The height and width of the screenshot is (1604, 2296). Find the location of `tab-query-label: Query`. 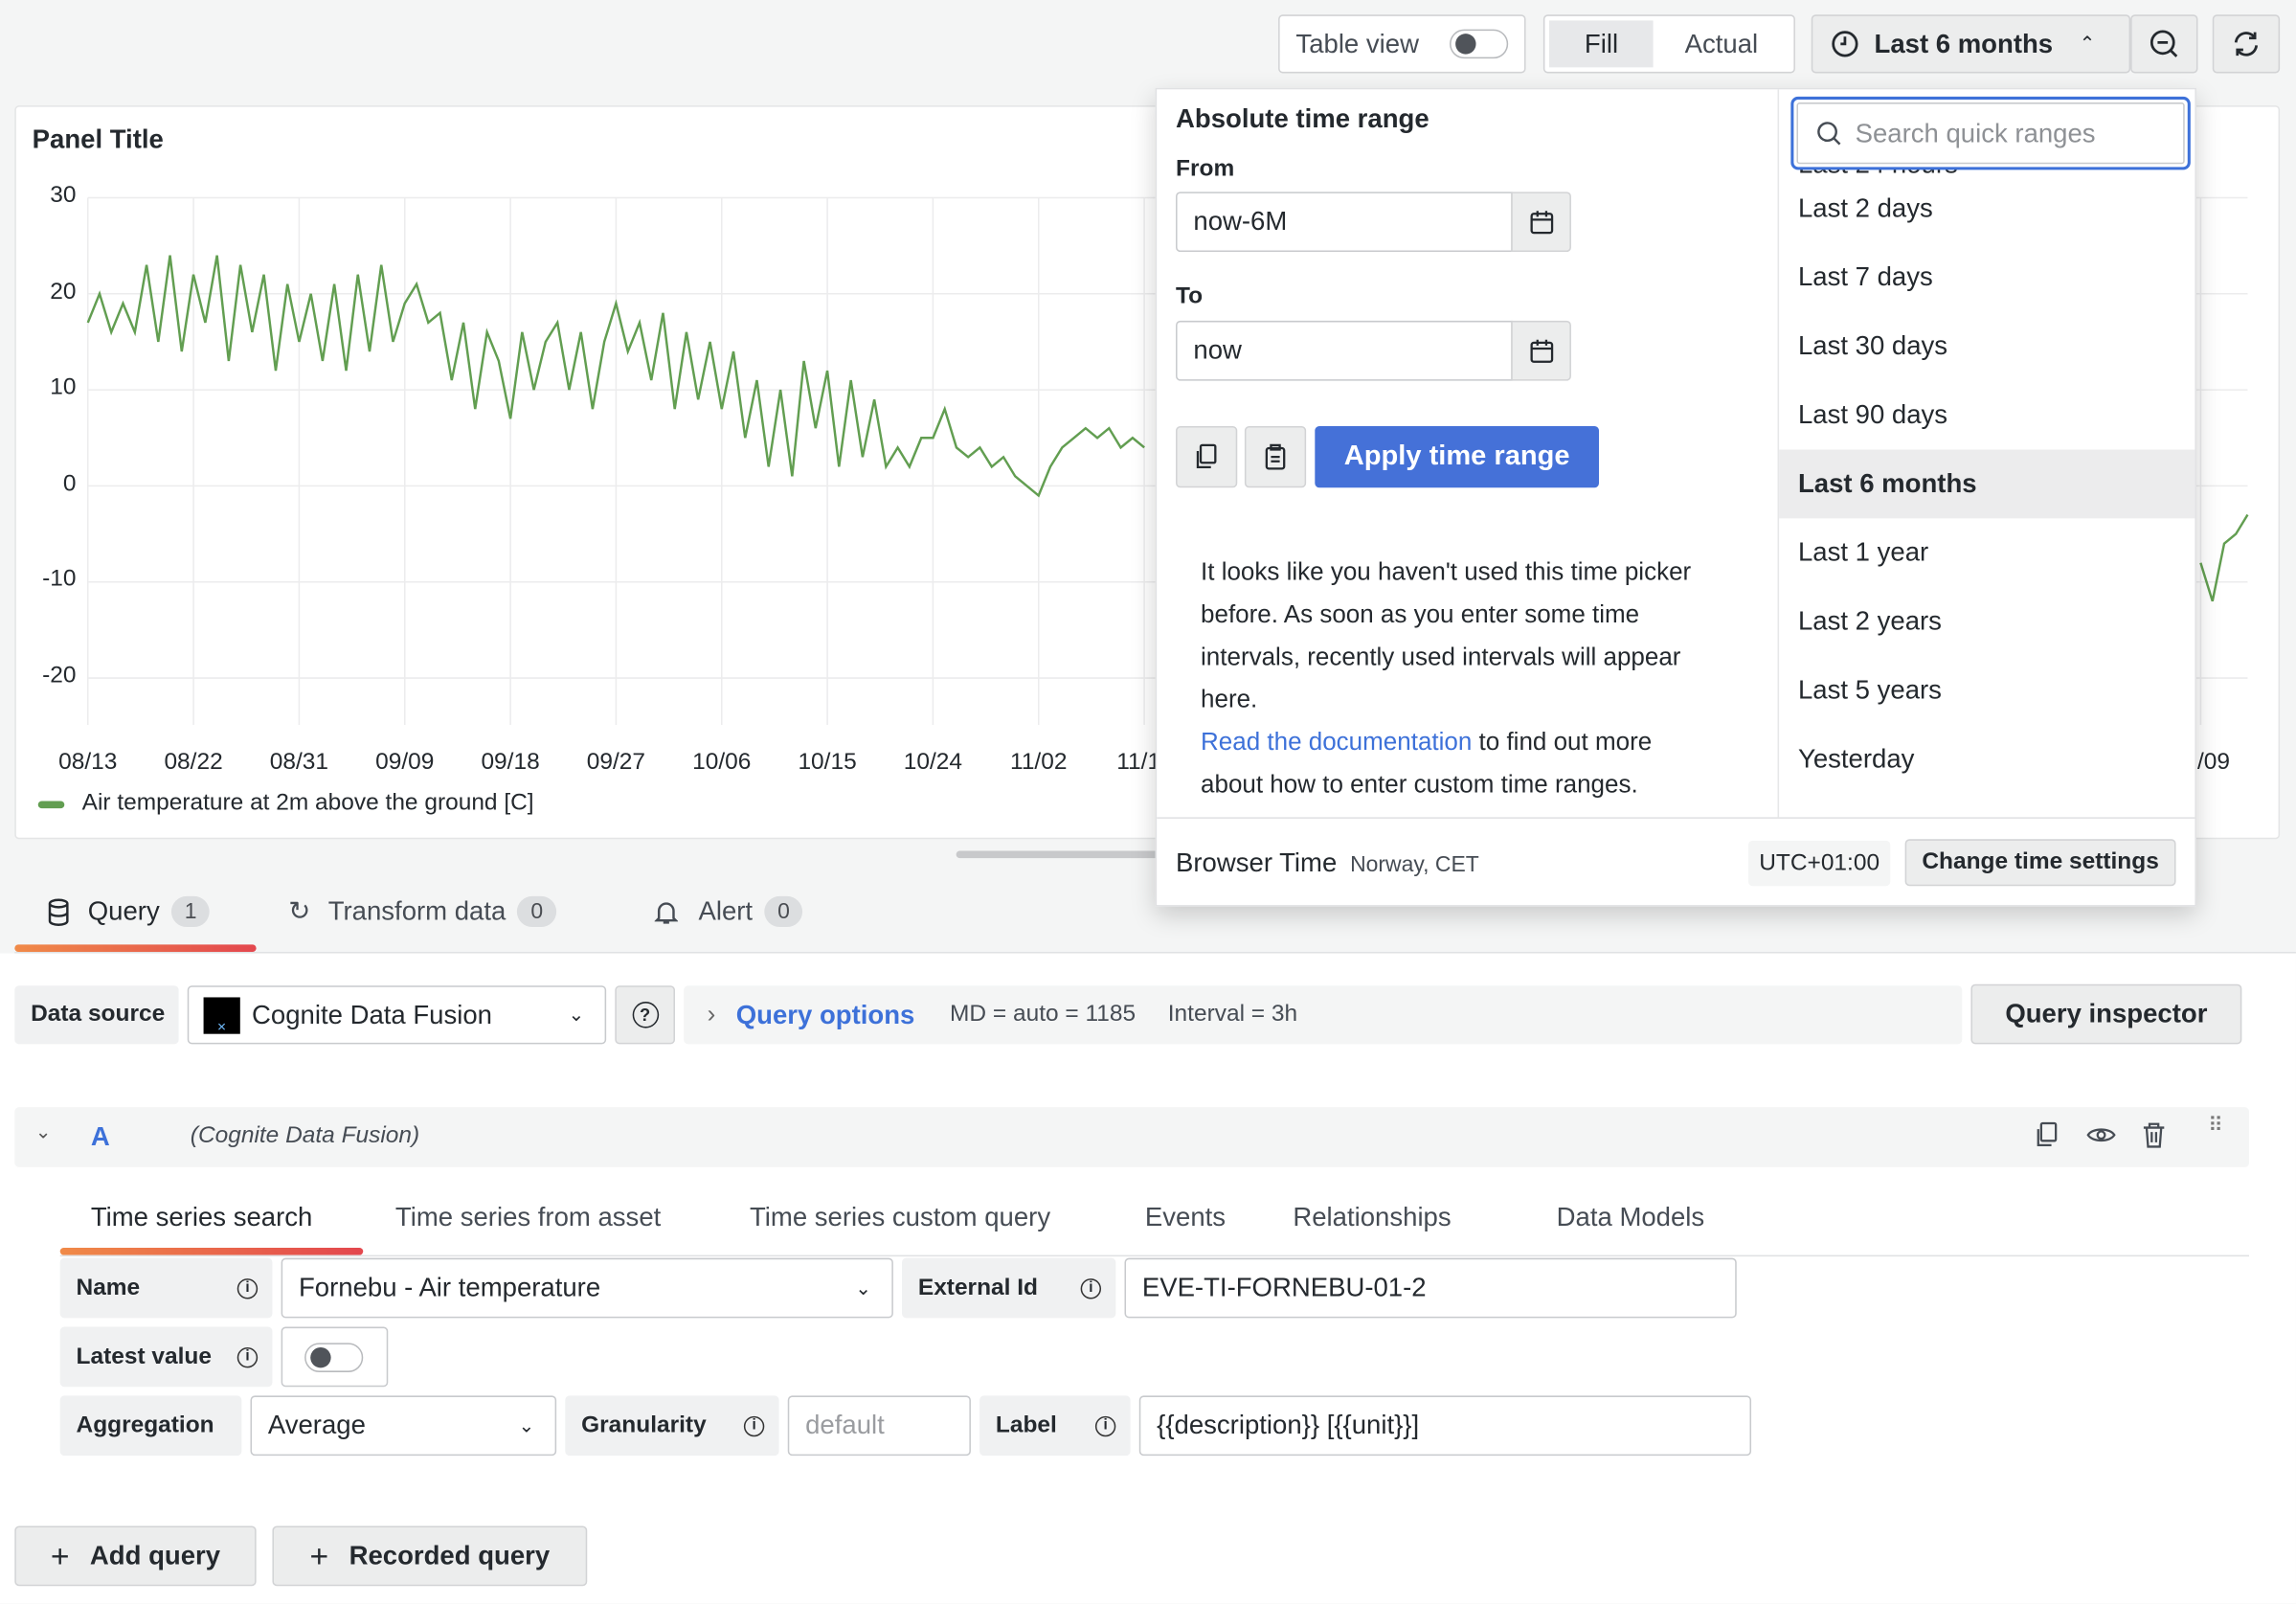

tab-query-label: Query is located at coordinates (123, 911).